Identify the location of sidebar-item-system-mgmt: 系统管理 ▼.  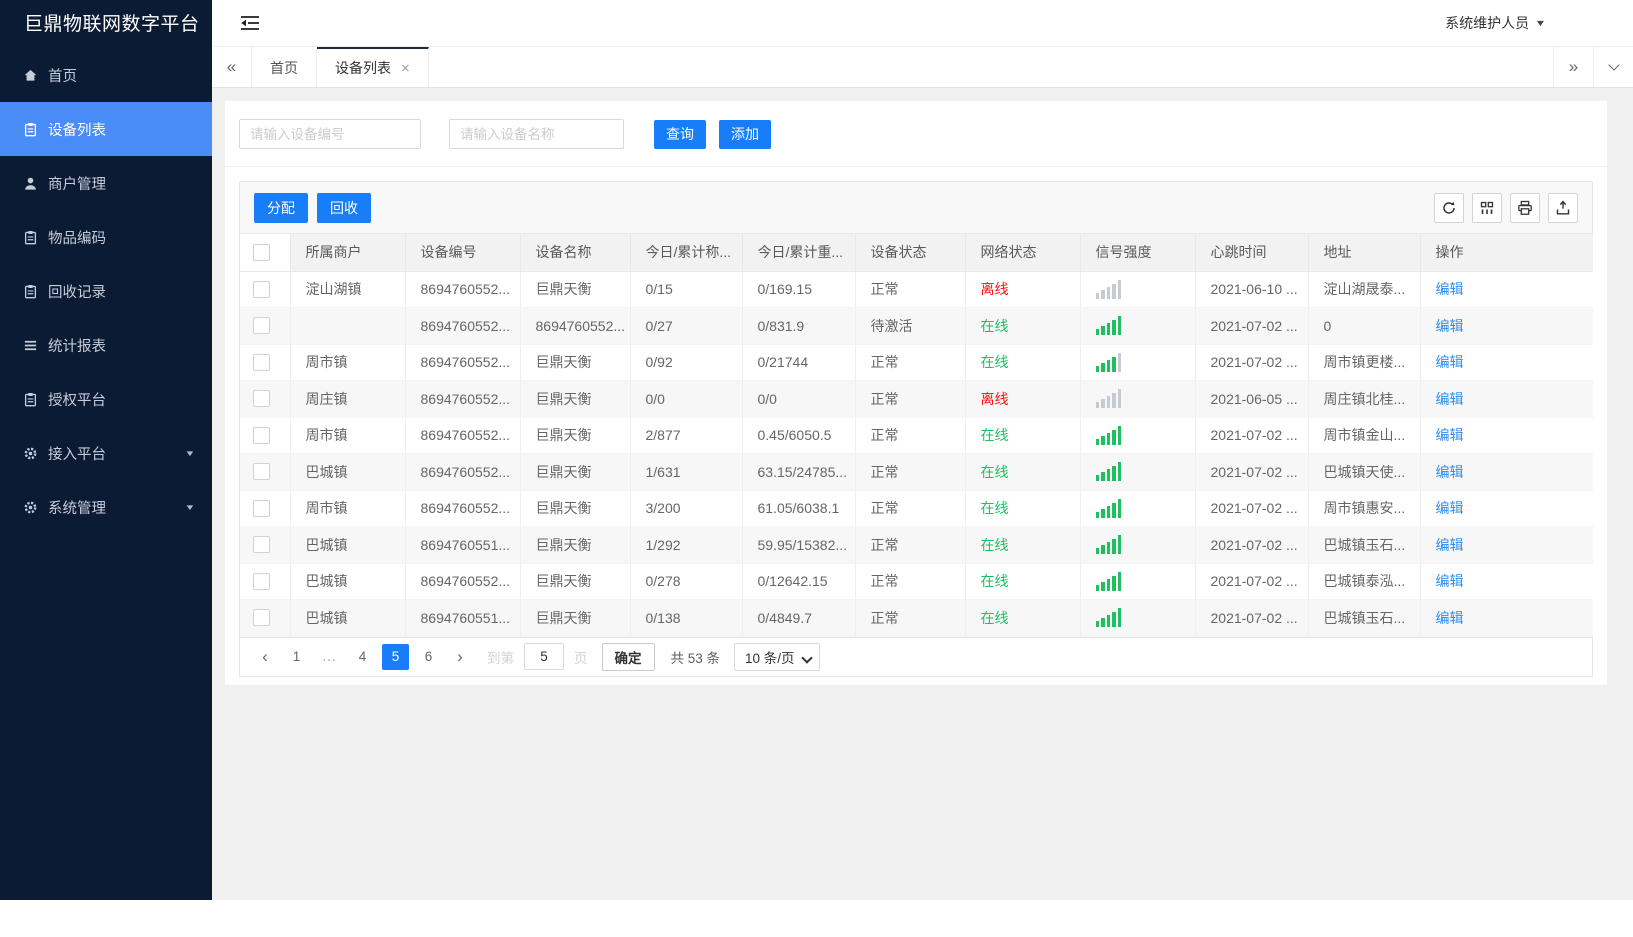
(106, 507).